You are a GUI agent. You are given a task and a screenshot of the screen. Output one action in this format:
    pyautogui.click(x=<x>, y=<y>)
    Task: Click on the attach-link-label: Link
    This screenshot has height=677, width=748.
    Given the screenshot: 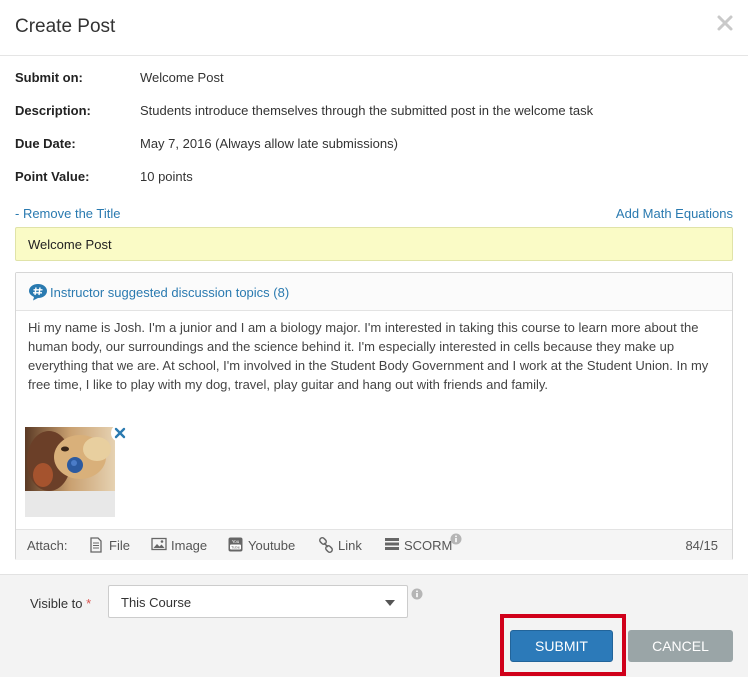 What is the action you would take?
    pyautogui.click(x=350, y=545)
    